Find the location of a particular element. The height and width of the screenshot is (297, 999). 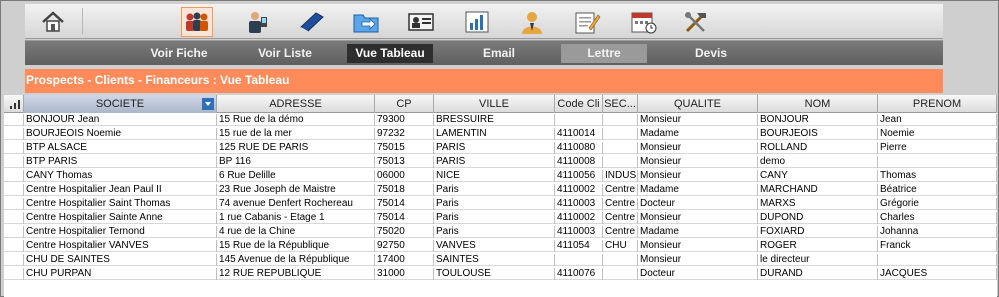

cell-cp: 06000 is located at coordinates (404, 176).